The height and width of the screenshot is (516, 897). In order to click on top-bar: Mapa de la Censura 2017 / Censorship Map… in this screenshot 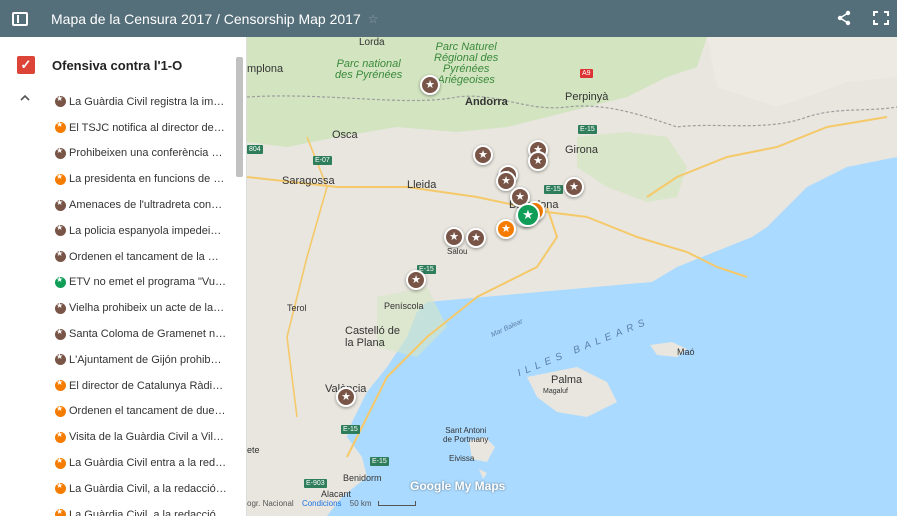, I will do `click(448, 18)`.